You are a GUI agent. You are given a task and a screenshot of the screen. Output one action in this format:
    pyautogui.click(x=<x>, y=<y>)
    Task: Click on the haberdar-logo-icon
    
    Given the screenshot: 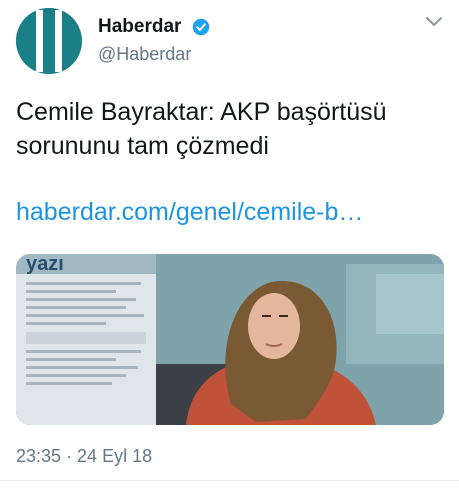 What is the action you would take?
    pyautogui.click(x=49, y=41)
    